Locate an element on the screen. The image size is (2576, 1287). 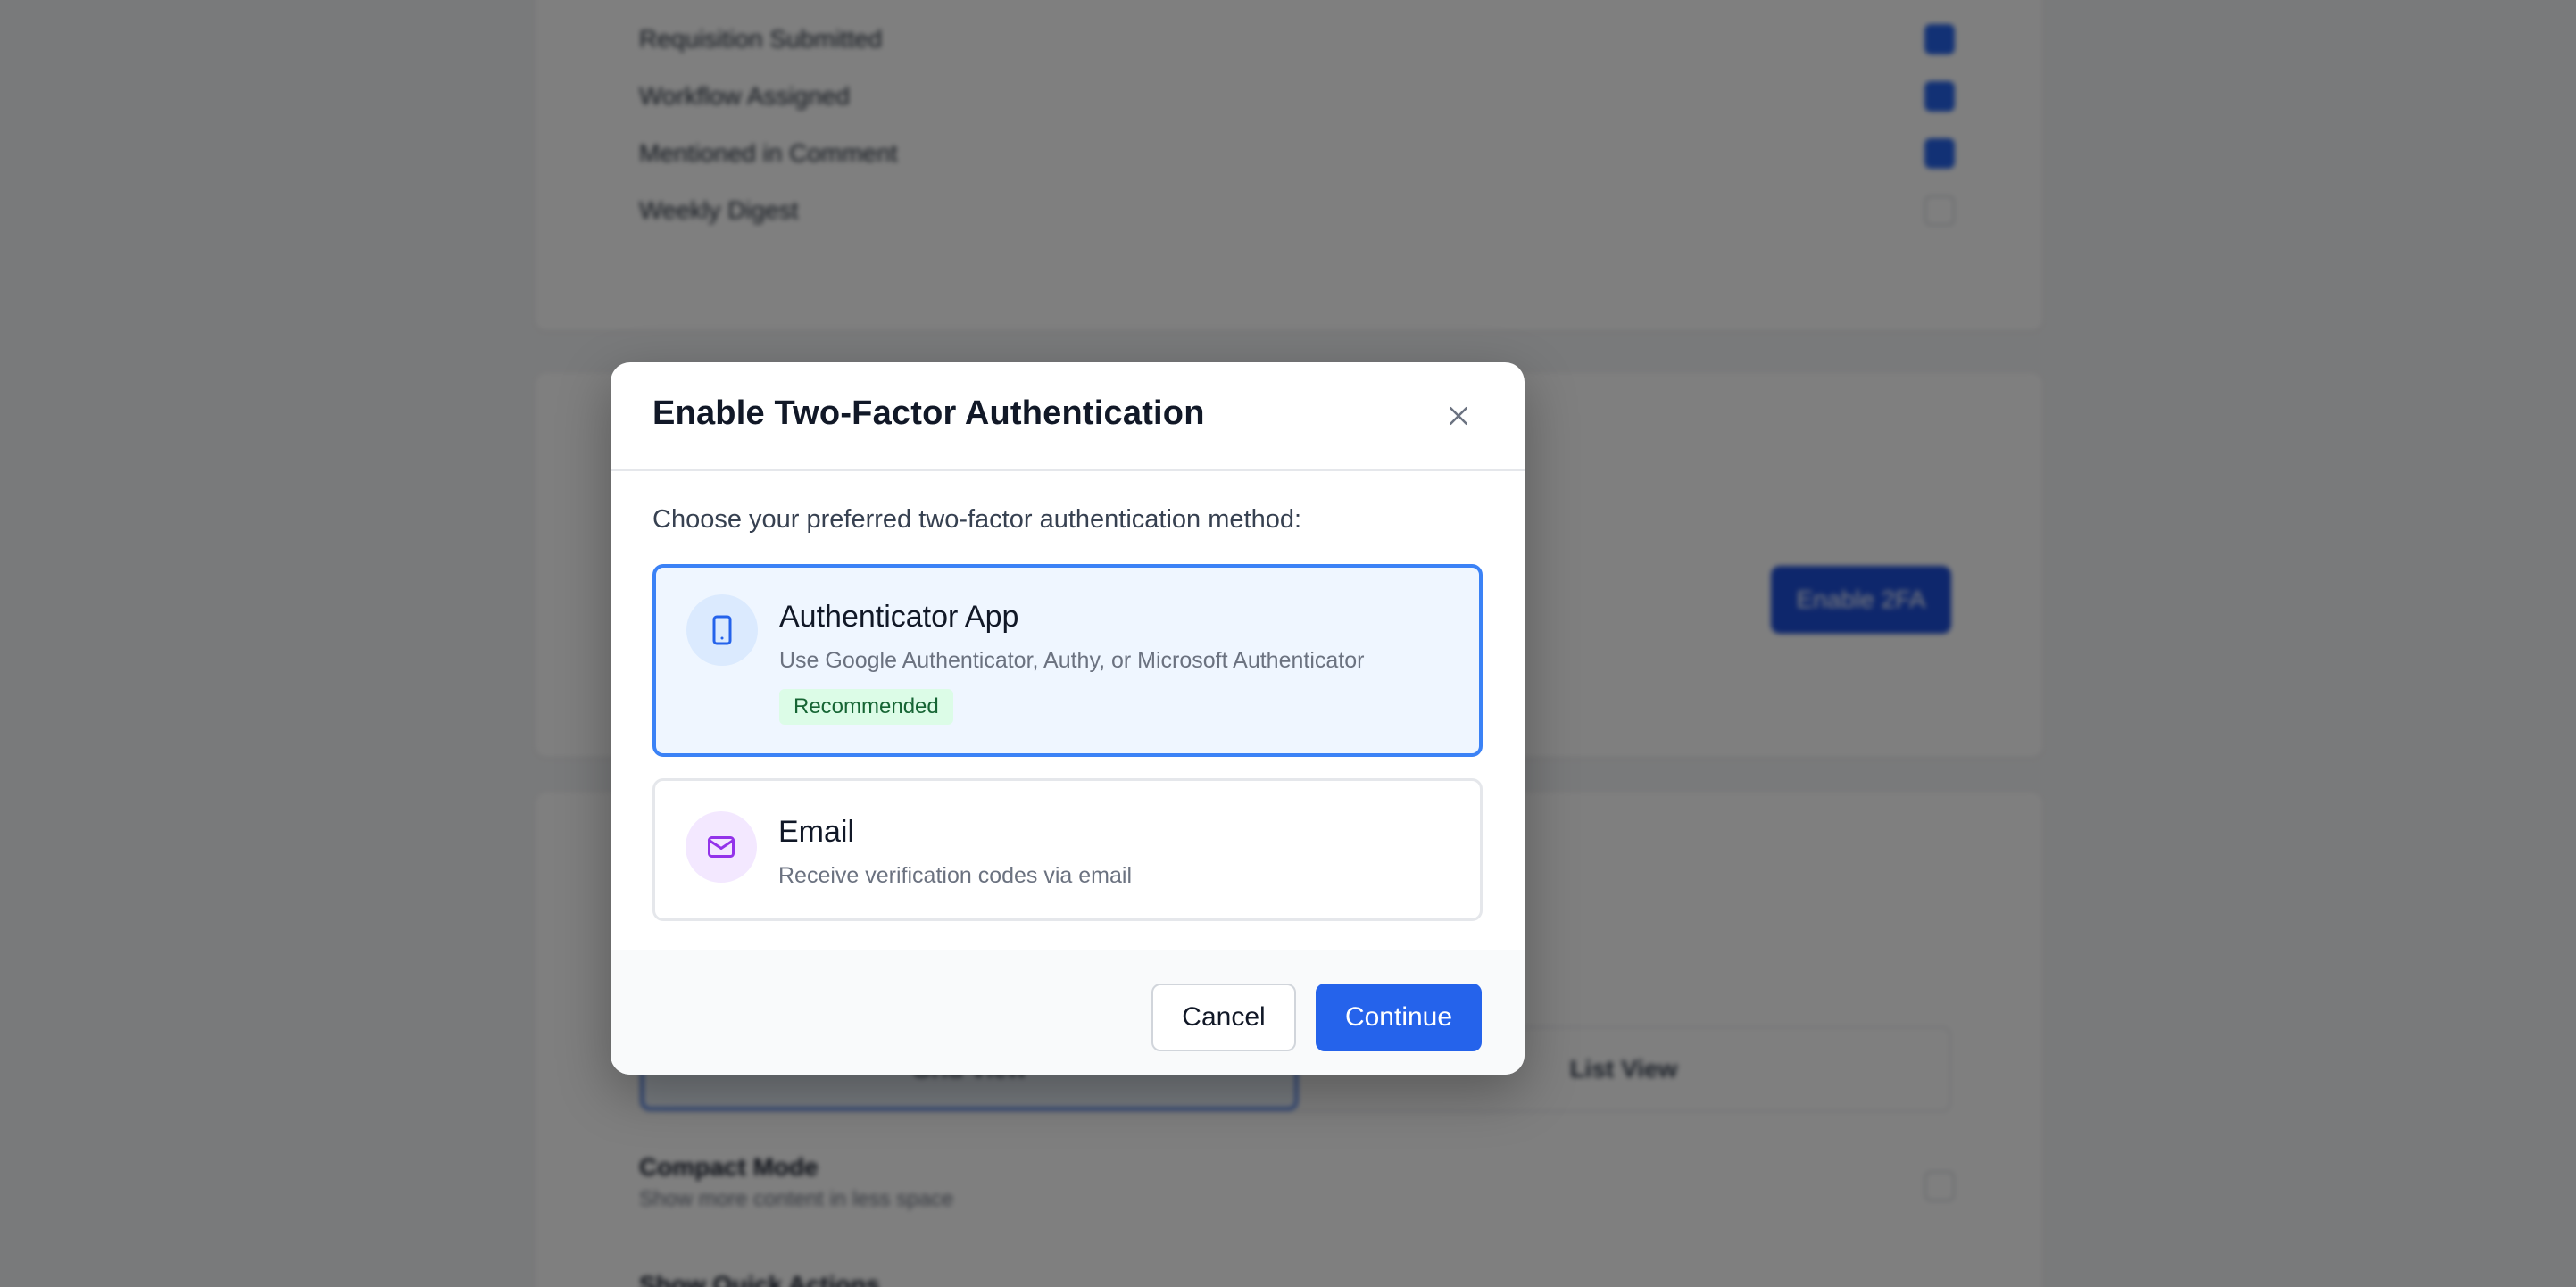
modal-footer: Cancel Continue is located at coordinates (1068, 1012).